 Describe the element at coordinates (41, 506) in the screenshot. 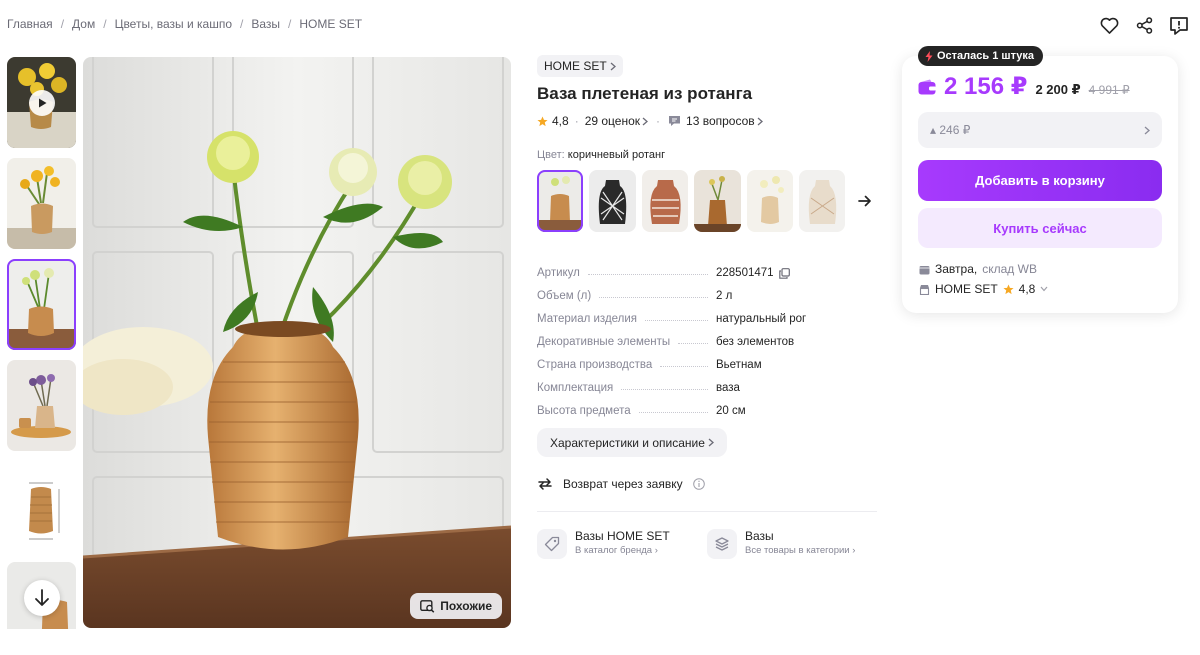

I see `thumbnail-dimensions` at that location.